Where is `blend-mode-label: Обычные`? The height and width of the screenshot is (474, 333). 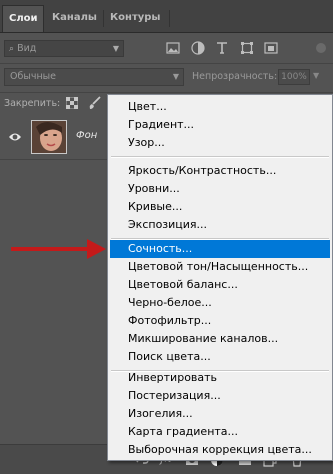
blend-mode-label: Обычные is located at coordinates (33, 76).